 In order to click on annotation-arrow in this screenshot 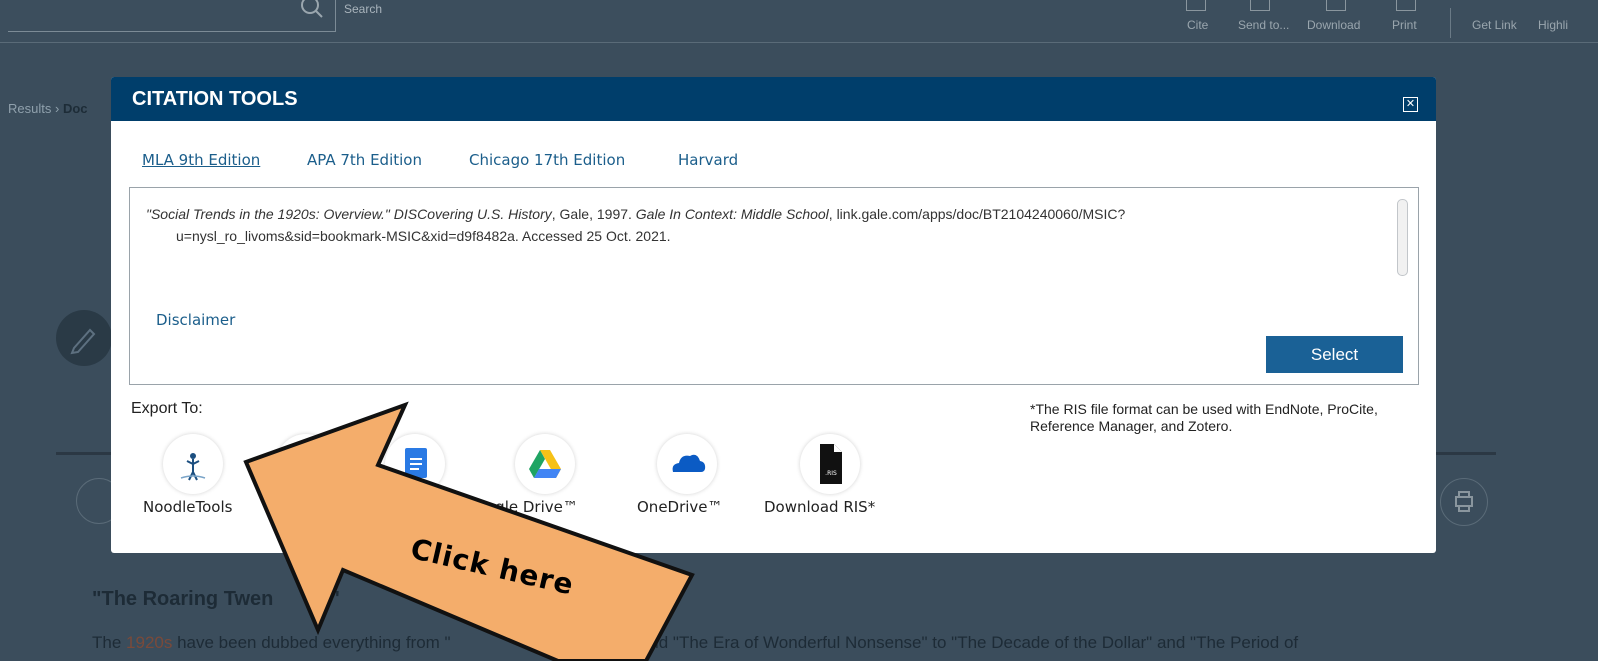, I will do `click(469, 531)`.